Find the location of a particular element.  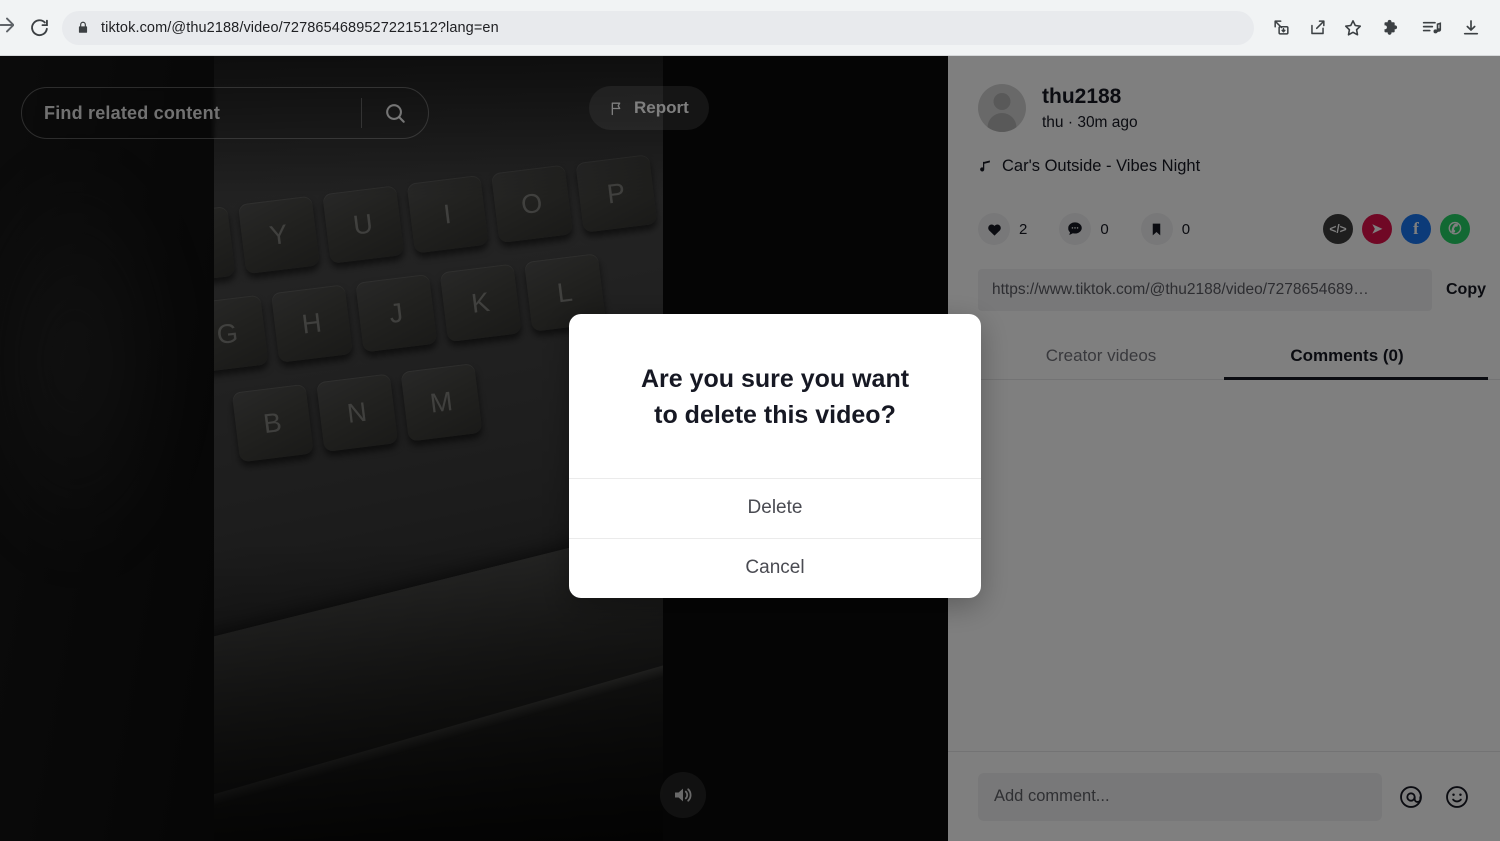

reading-list-icon is located at coordinates (1431, 28).